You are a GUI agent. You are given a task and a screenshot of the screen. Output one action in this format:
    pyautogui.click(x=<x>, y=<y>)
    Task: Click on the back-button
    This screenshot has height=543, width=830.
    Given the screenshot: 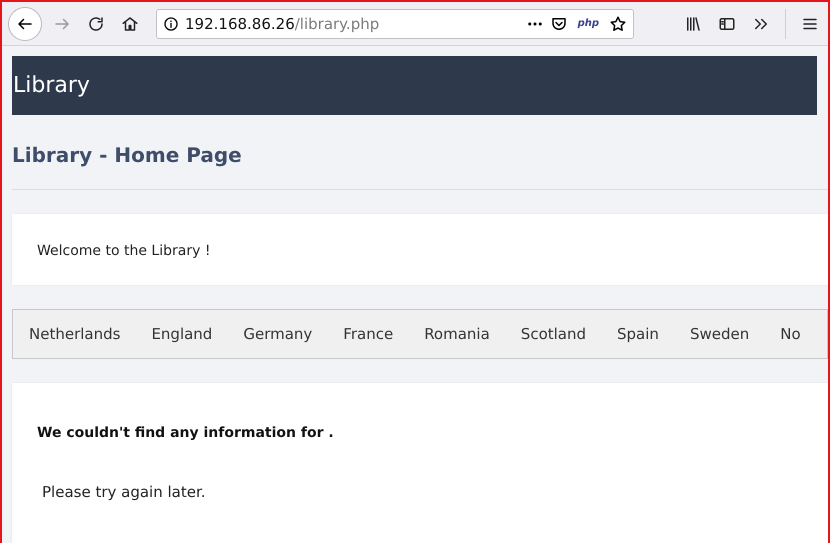 What is the action you would take?
    pyautogui.click(x=25, y=23)
    